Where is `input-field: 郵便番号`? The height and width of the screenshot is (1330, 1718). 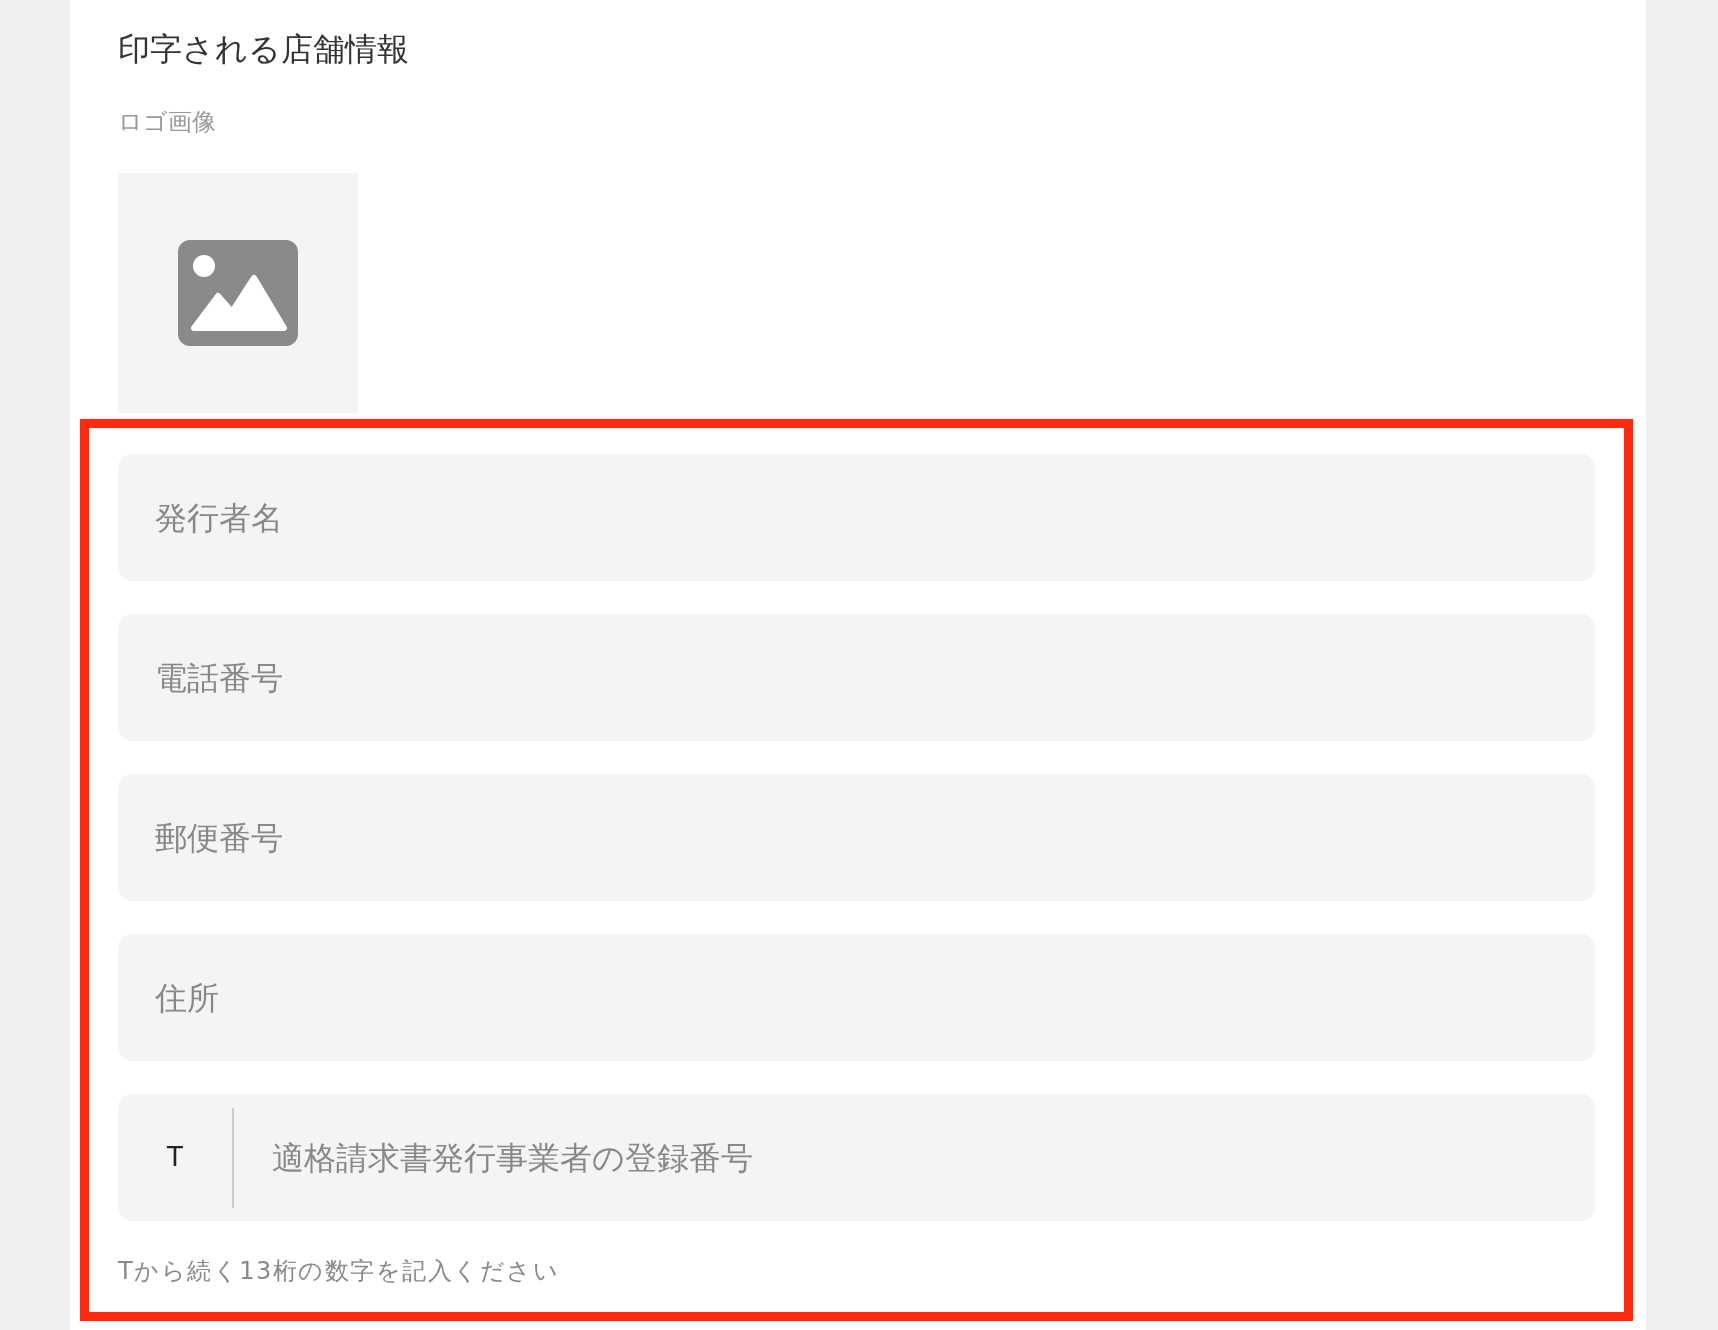 input-field: 郵便番号 is located at coordinates (856, 838).